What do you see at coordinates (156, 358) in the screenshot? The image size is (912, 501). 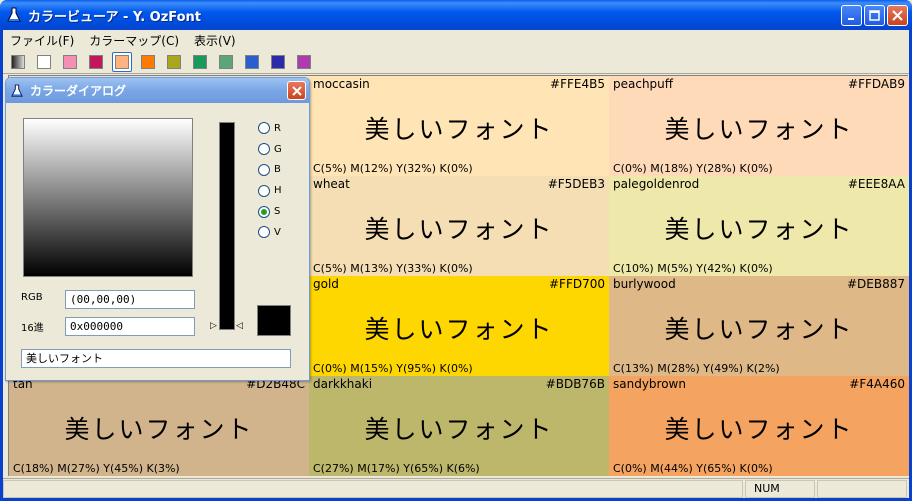 I see `sample-text-input: 美しいフォント` at bounding box center [156, 358].